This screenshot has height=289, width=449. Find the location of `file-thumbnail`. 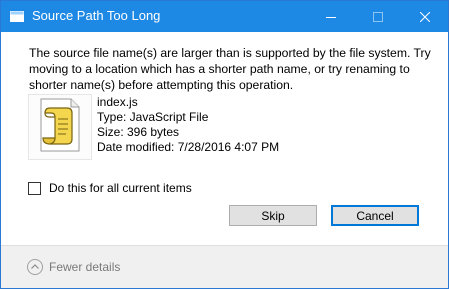

file-thumbnail is located at coordinates (60, 127).